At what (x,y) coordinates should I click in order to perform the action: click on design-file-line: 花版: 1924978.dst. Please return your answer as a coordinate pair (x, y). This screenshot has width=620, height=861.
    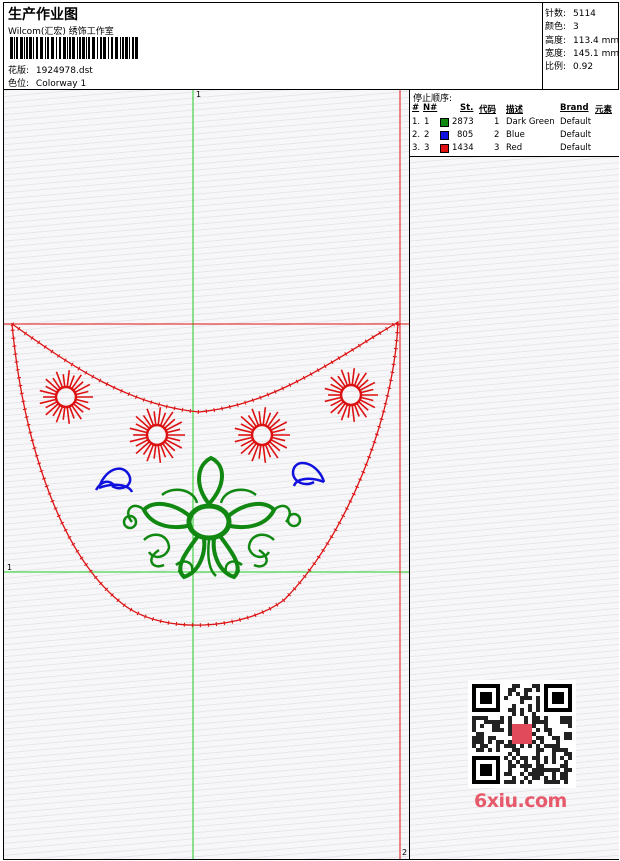
    Looking at the image, I should click on (50, 69).